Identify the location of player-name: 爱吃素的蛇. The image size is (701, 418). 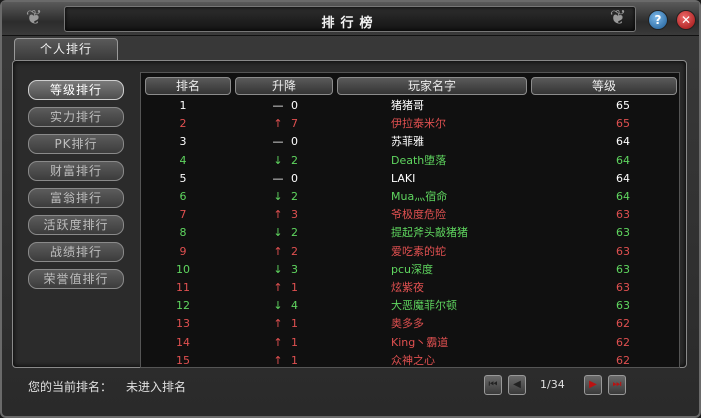
(418, 251).